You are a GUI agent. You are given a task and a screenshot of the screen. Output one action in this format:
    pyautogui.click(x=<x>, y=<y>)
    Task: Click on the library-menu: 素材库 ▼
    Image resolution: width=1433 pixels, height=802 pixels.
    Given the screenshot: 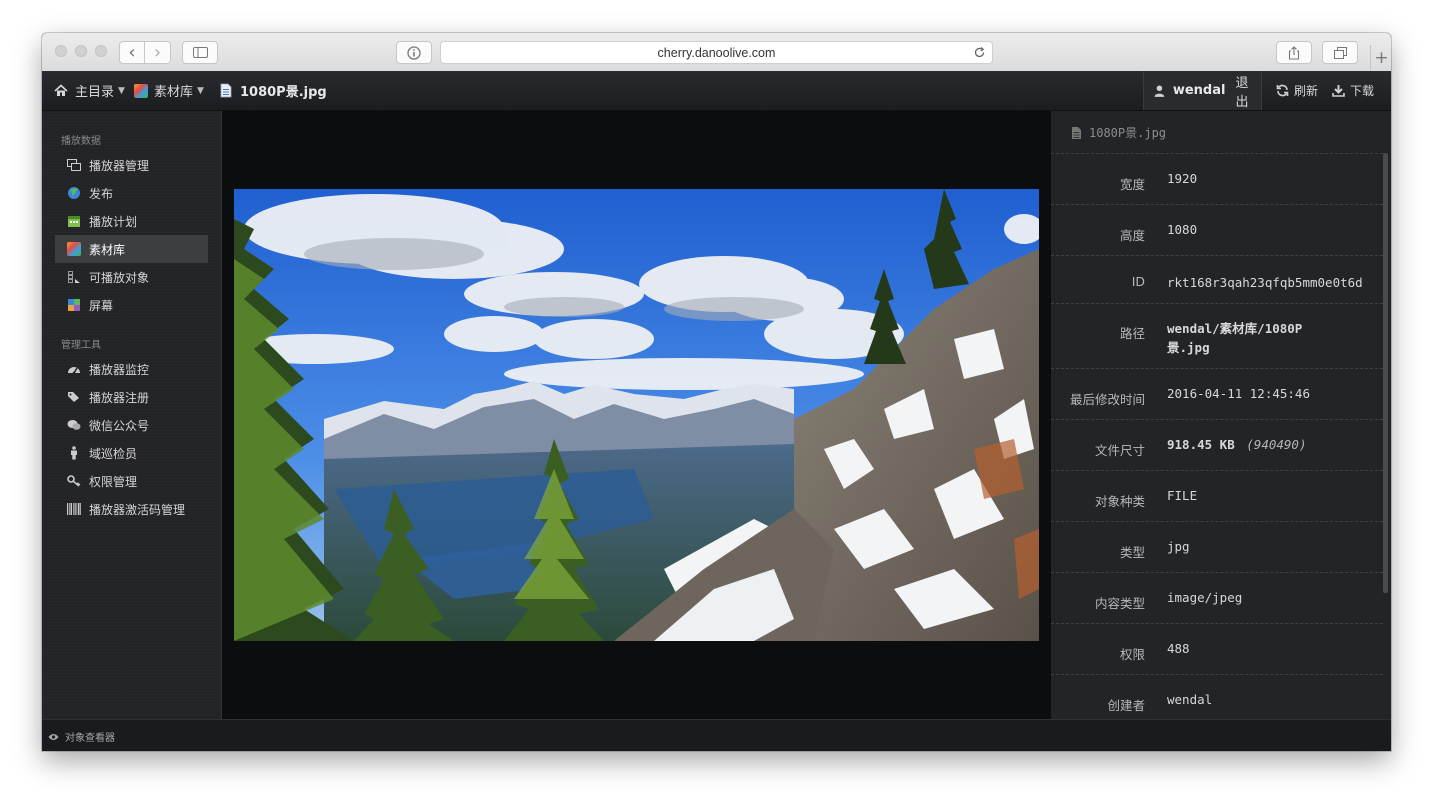 What is the action you would take?
    pyautogui.click(x=169, y=90)
    